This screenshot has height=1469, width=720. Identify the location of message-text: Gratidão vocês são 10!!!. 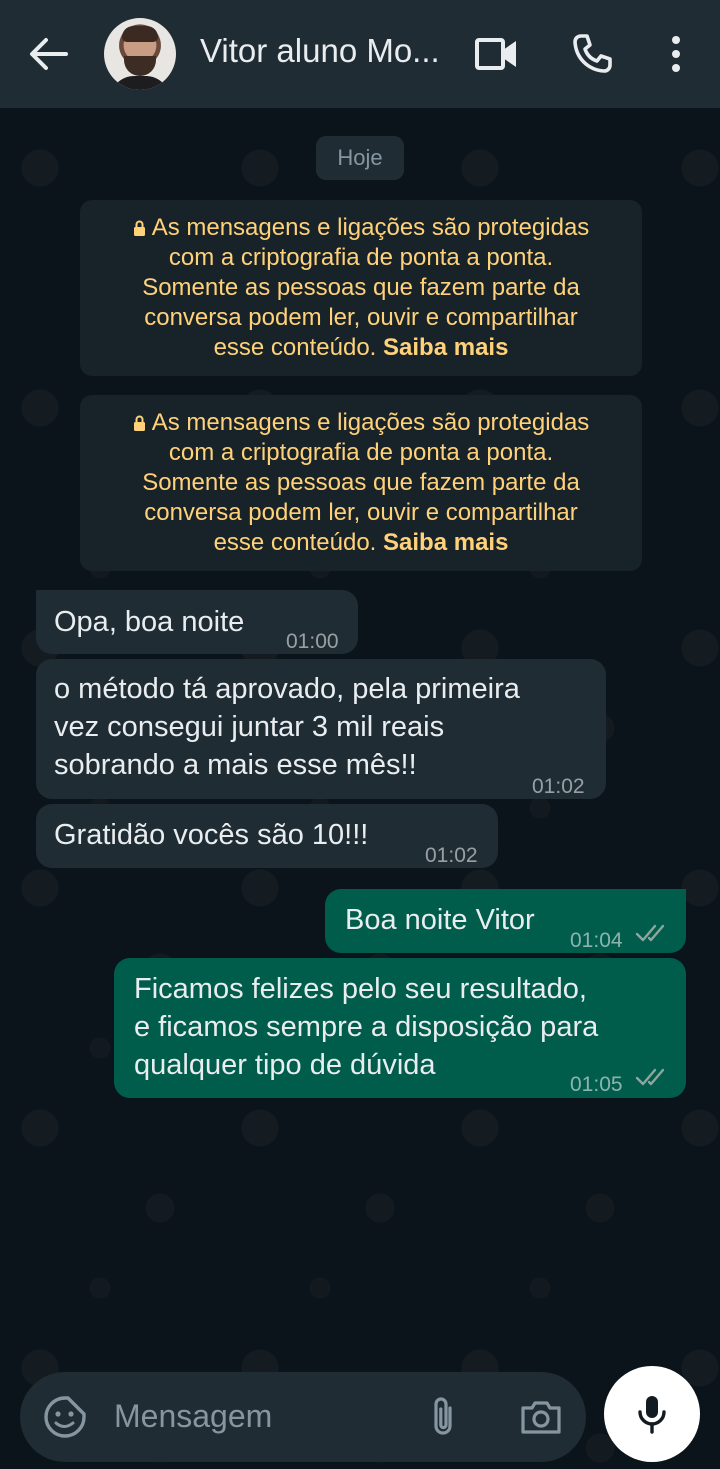
(211, 835).